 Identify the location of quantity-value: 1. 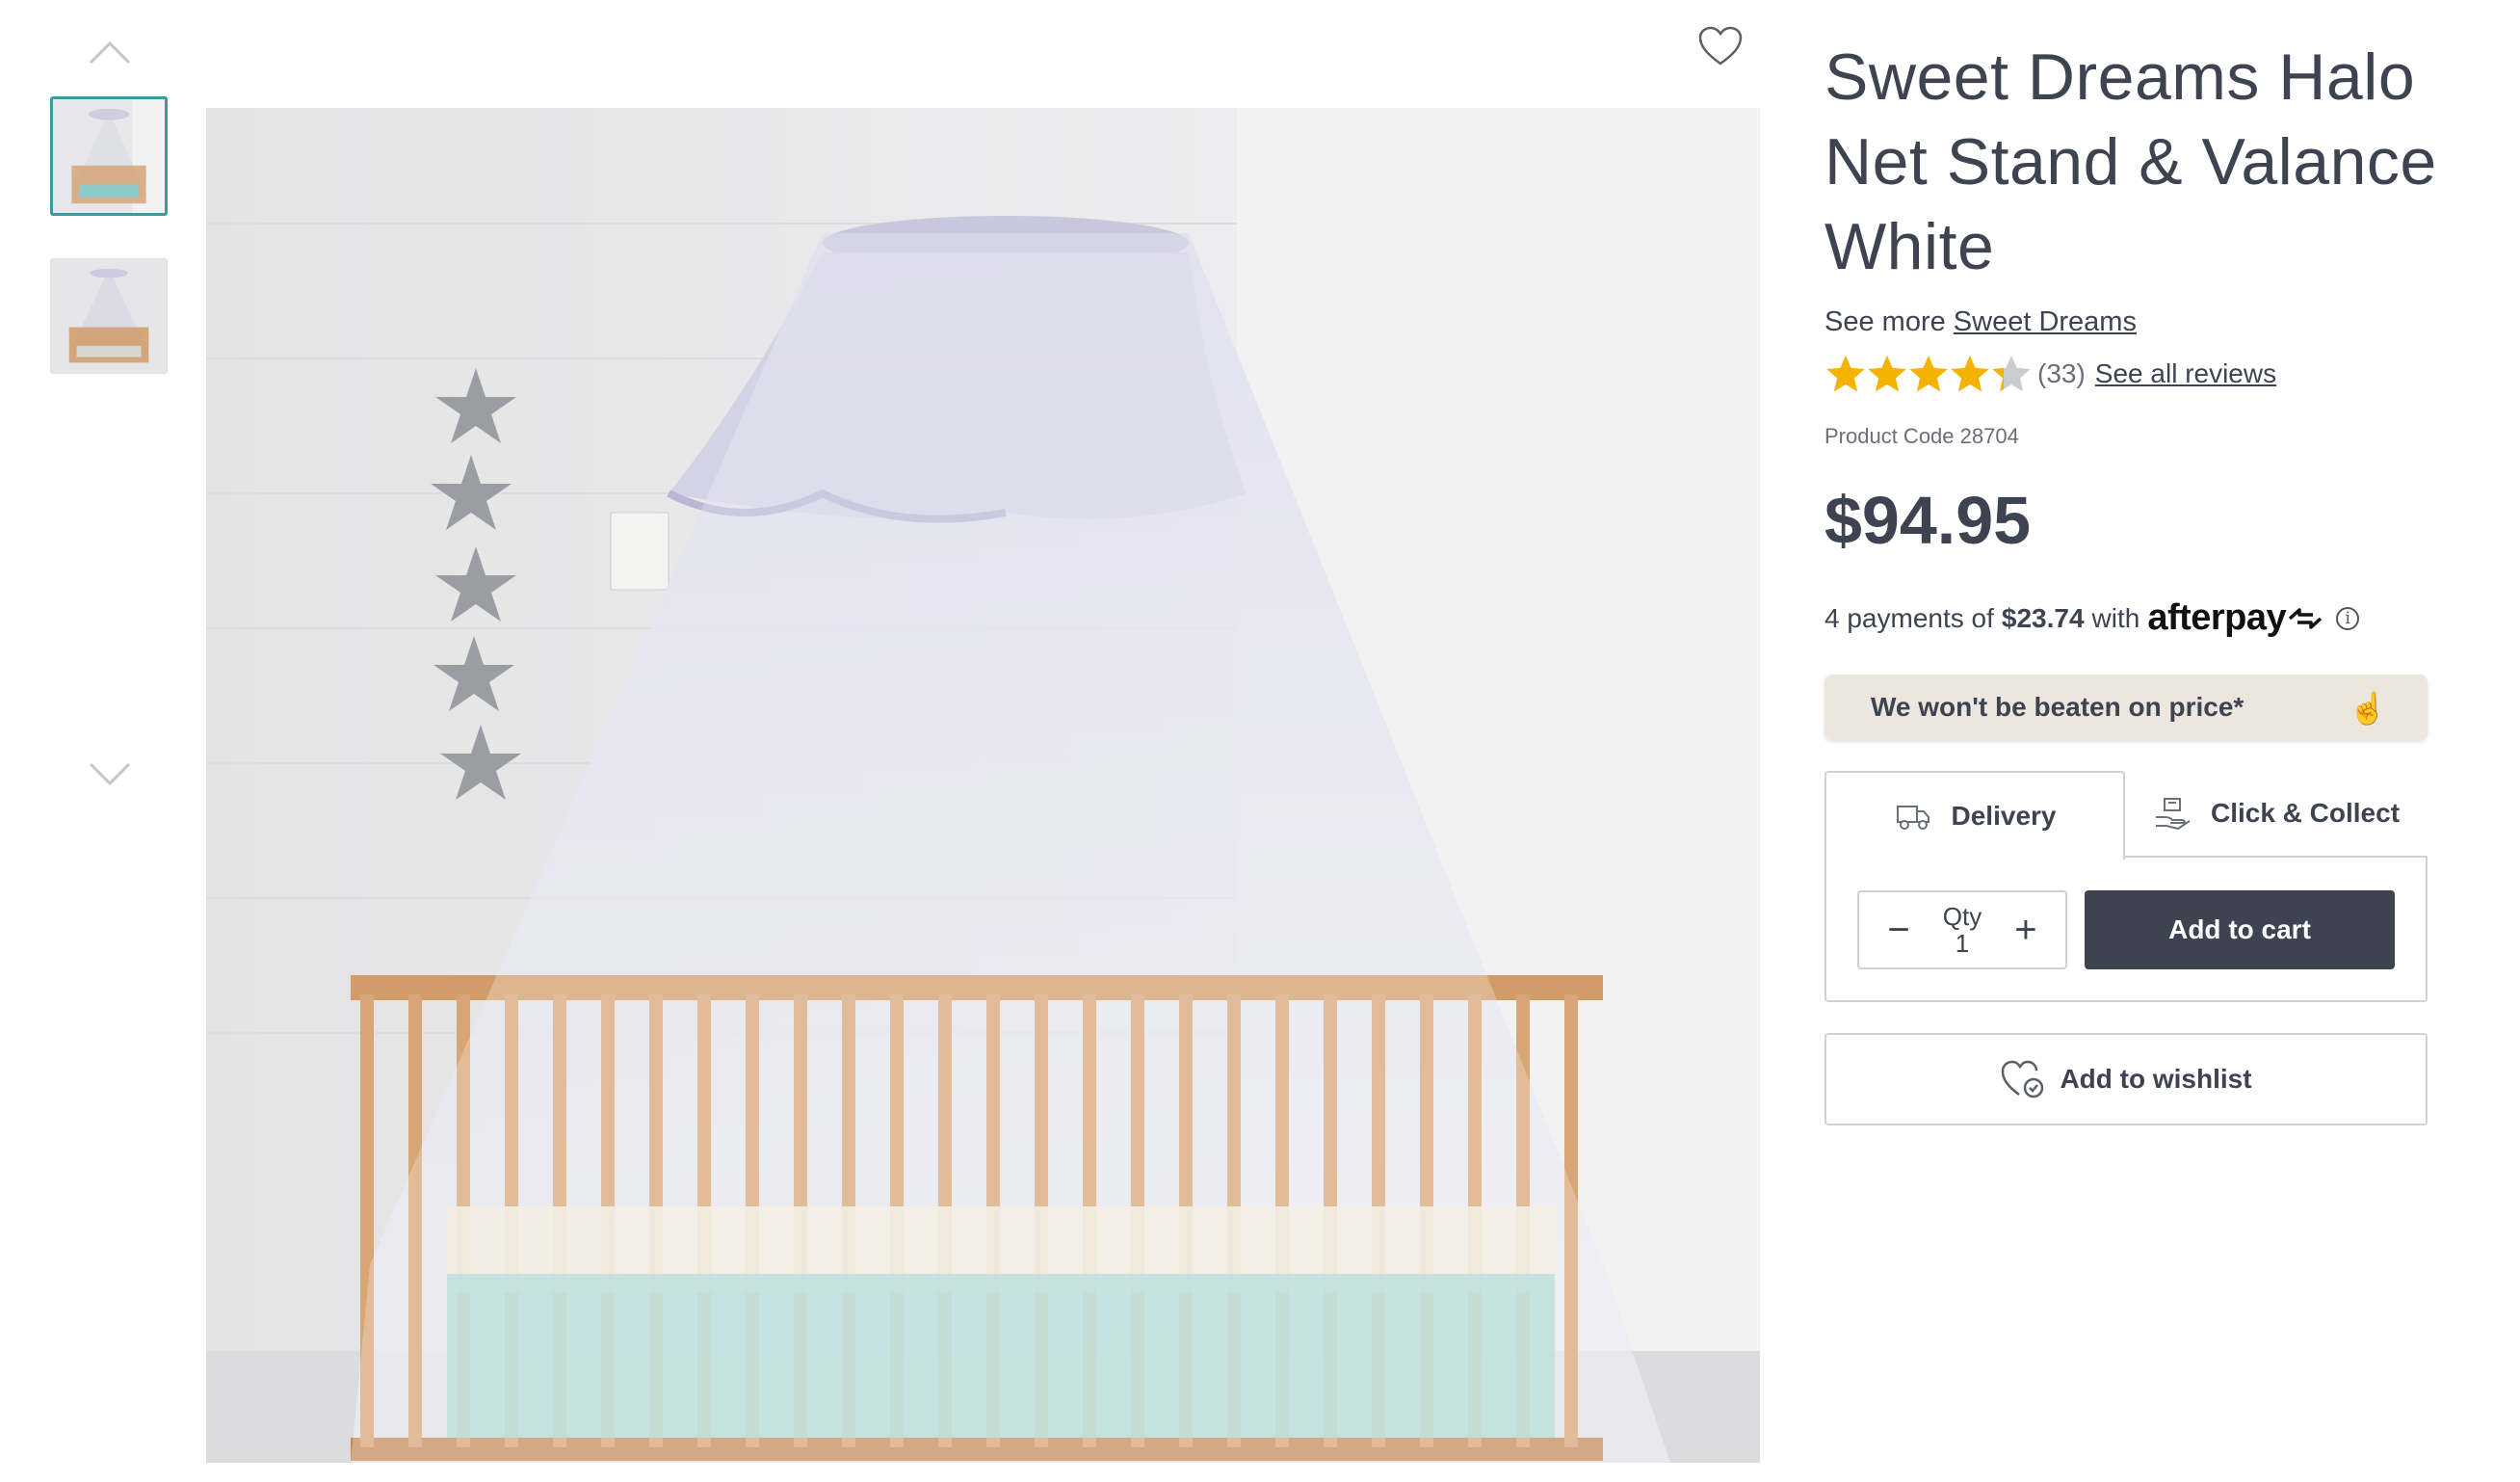
(1963, 943).